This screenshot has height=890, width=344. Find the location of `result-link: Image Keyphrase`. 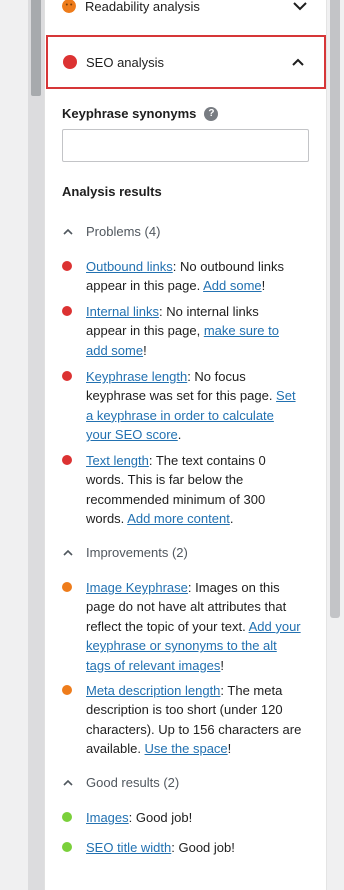

result-link: Image Keyphrase is located at coordinates (137, 587).